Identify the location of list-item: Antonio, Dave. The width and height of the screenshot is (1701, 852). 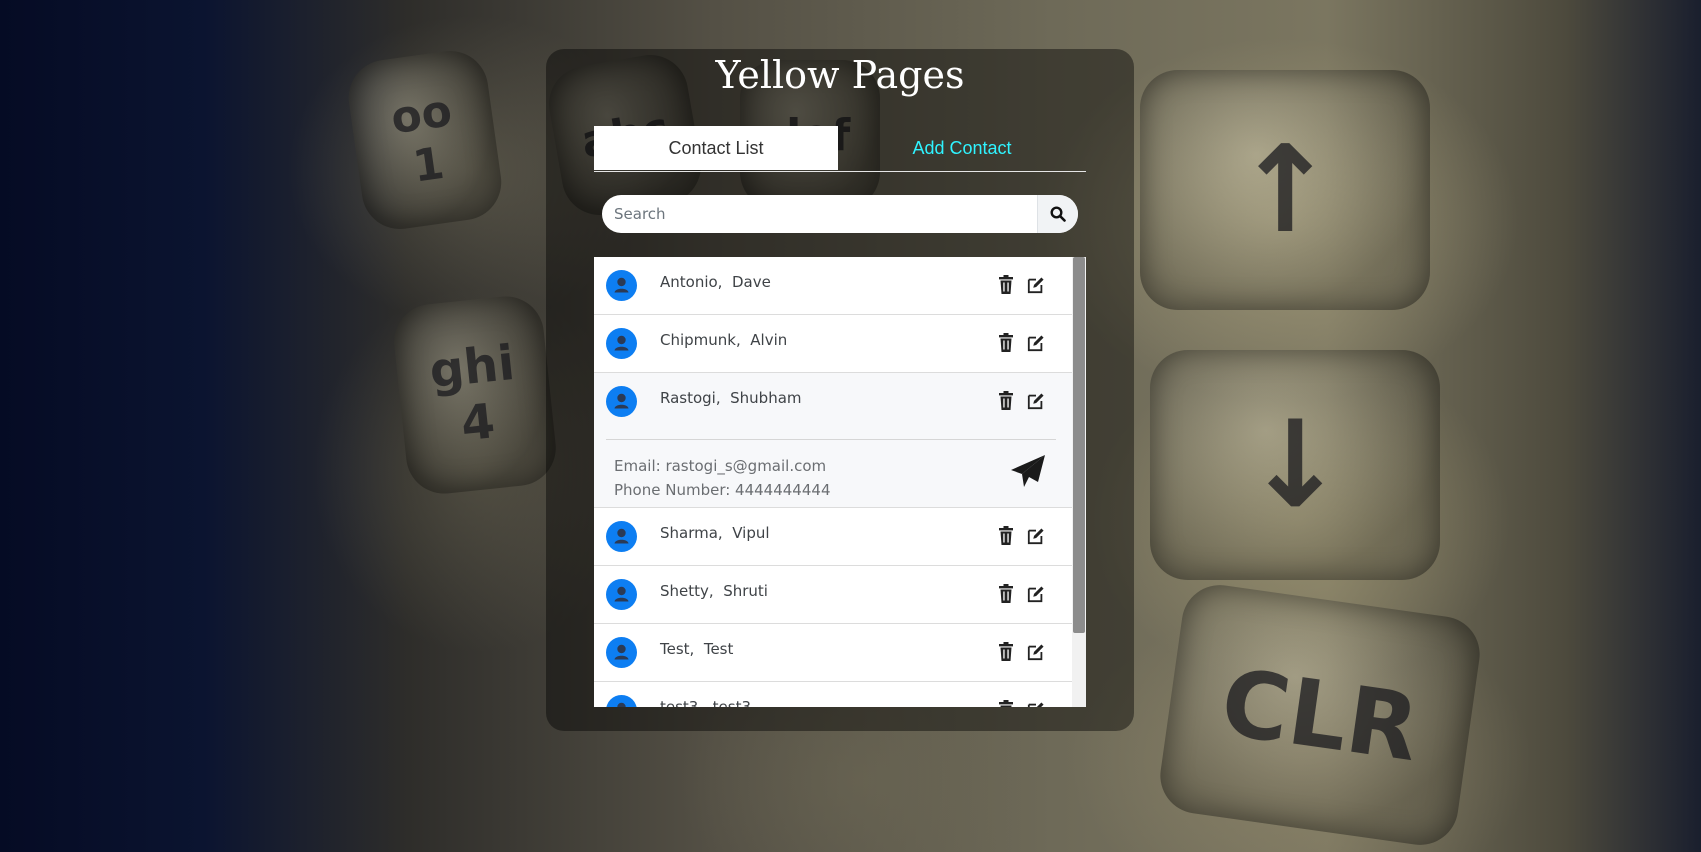
(833, 286).